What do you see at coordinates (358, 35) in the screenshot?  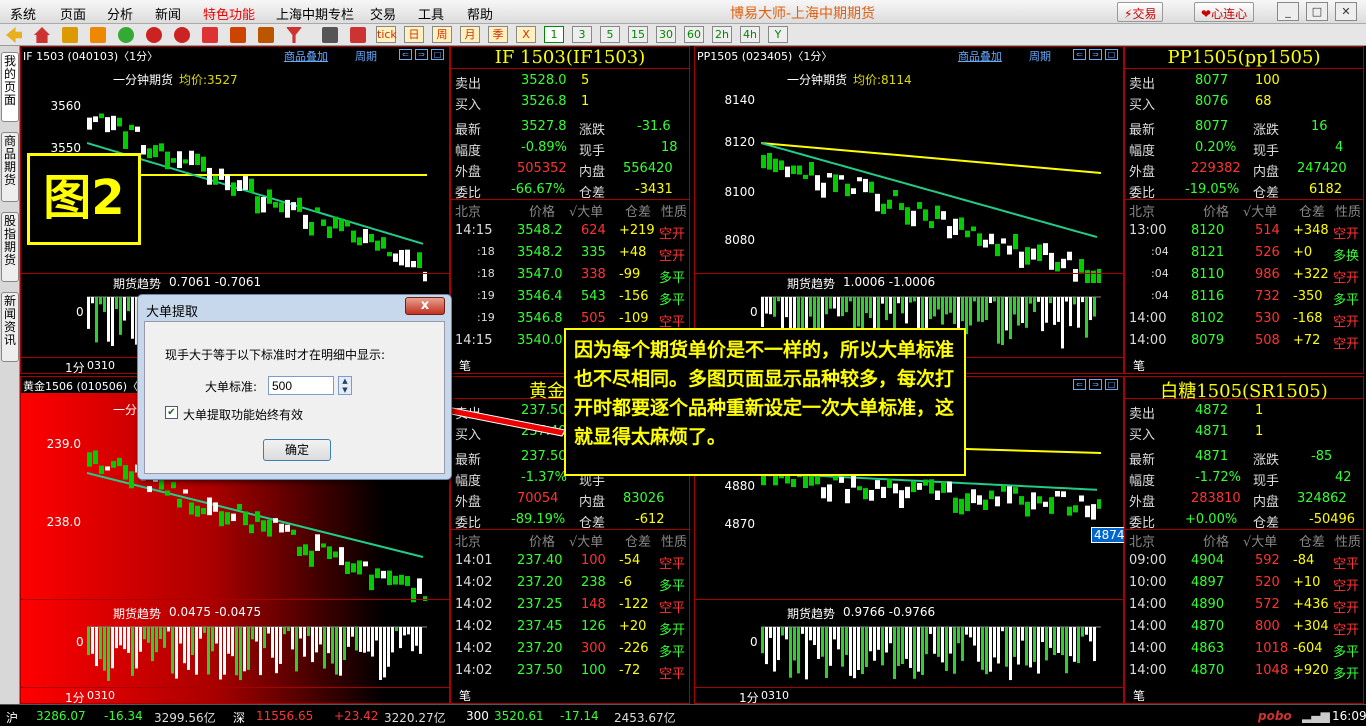 I see `table-icon` at bounding box center [358, 35].